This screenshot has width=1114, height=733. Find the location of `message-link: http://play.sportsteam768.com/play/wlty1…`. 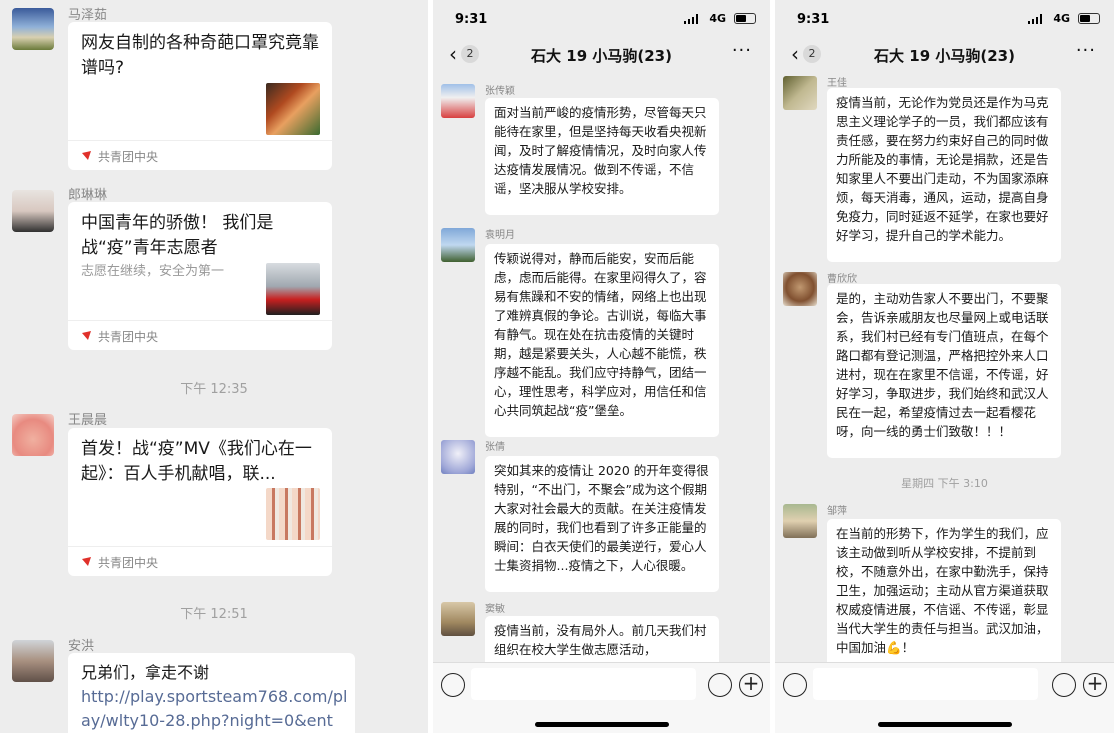

message-link: http://play.sportsteam768.com/play/wlty1… is located at coordinates (214, 708).